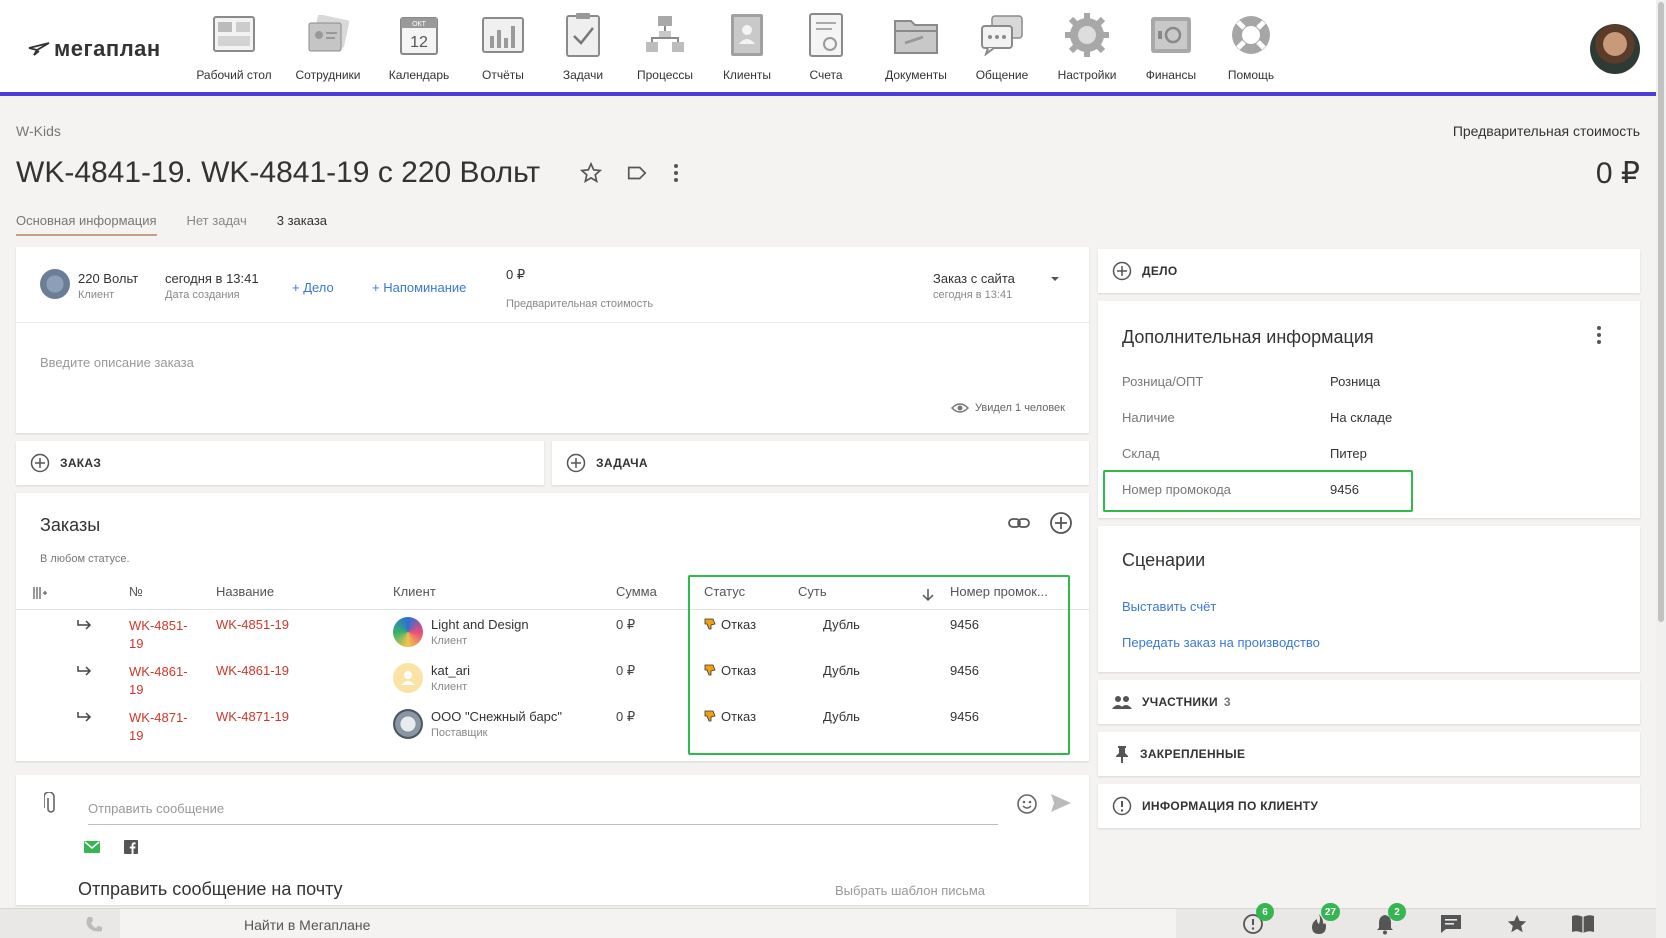 This screenshot has height=938, width=1666. Describe the element at coordinates (40, 593) in the screenshot. I see `column-settings-icon` at that location.